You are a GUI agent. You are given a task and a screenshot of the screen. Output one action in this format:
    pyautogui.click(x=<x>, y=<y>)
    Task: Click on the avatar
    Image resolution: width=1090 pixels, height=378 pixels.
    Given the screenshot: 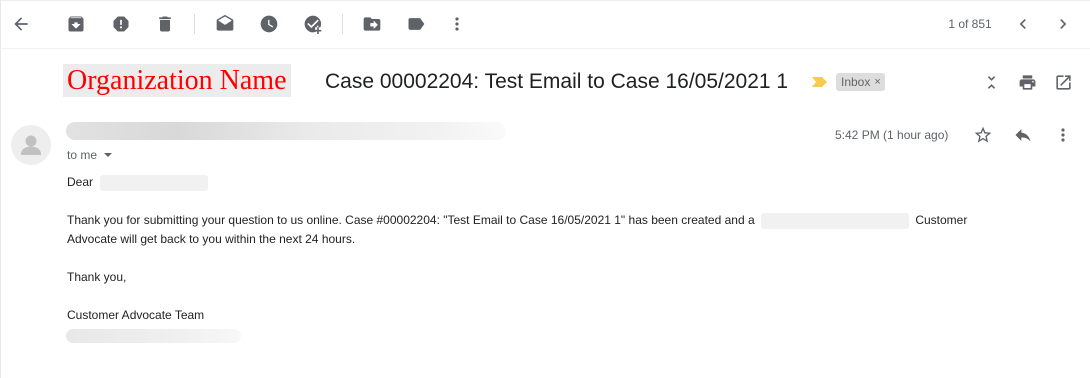 What is the action you would take?
    pyautogui.click(x=31, y=145)
    